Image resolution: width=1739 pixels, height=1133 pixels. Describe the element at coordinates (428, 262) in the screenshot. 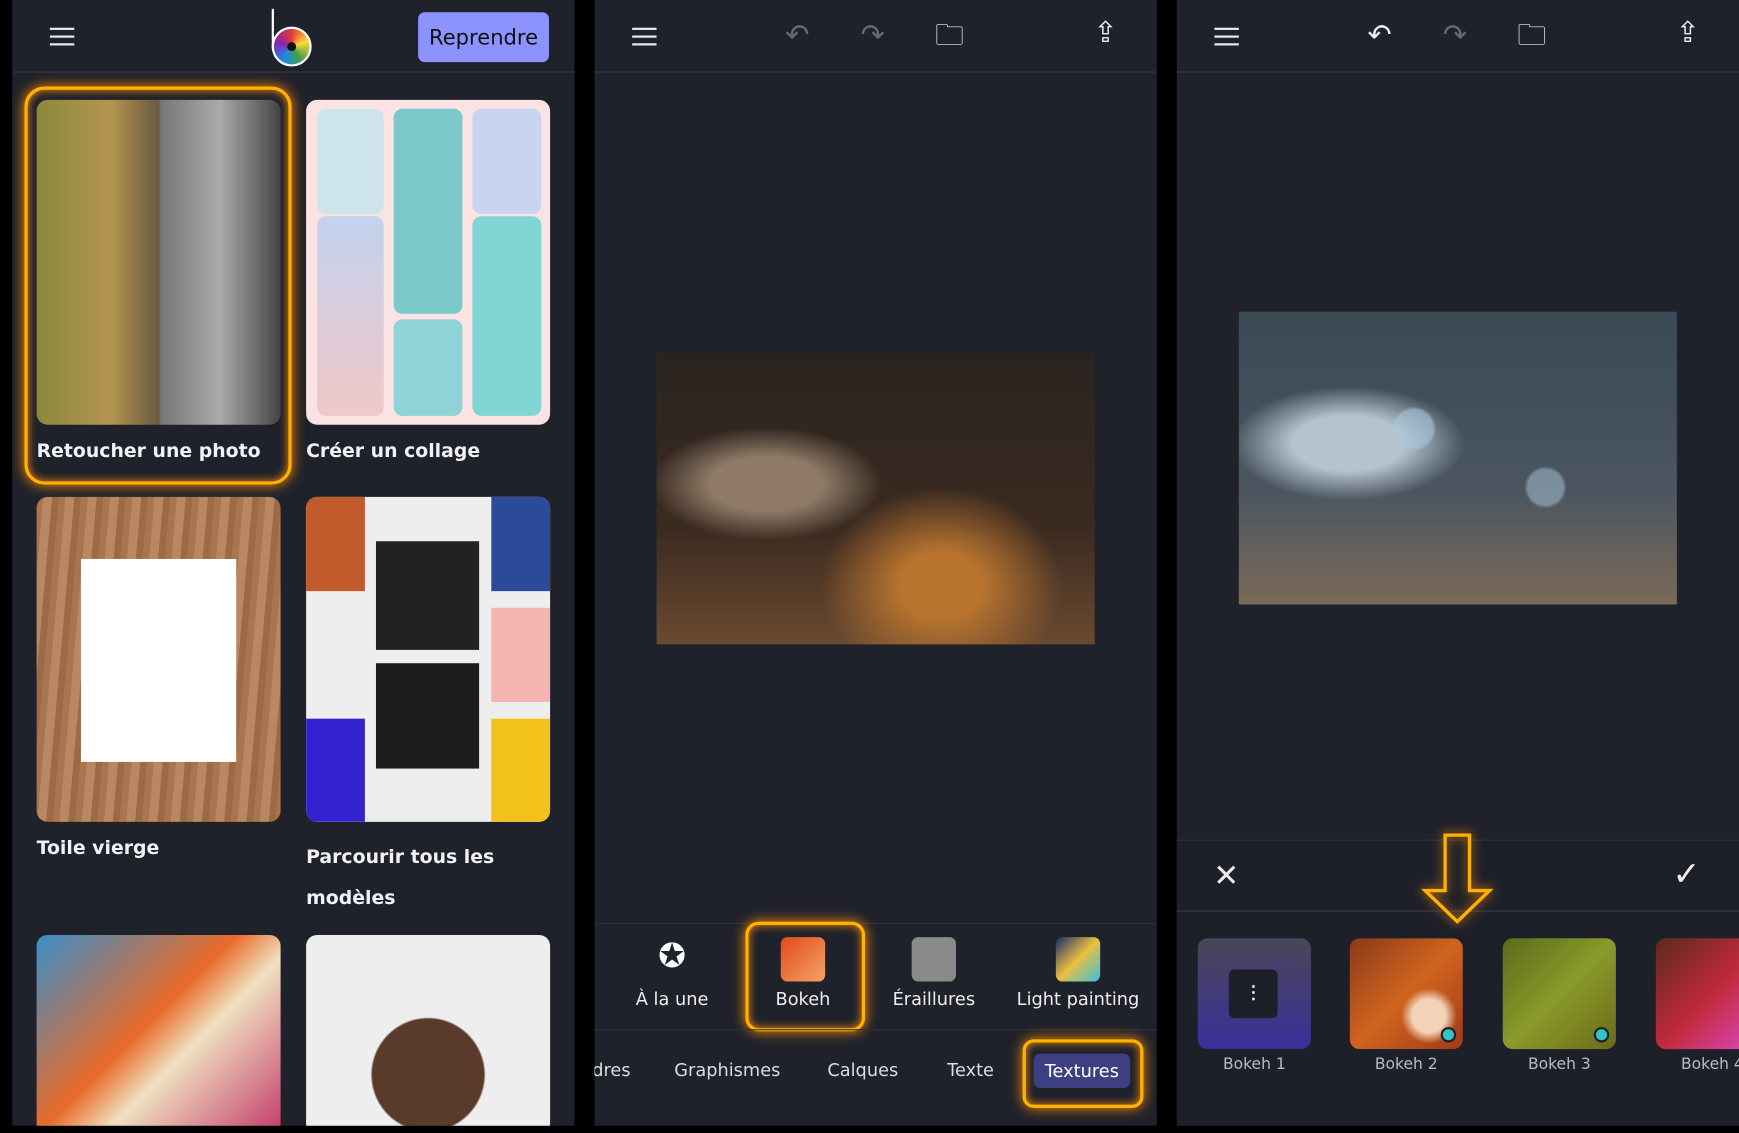

I see `collage-card` at that location.